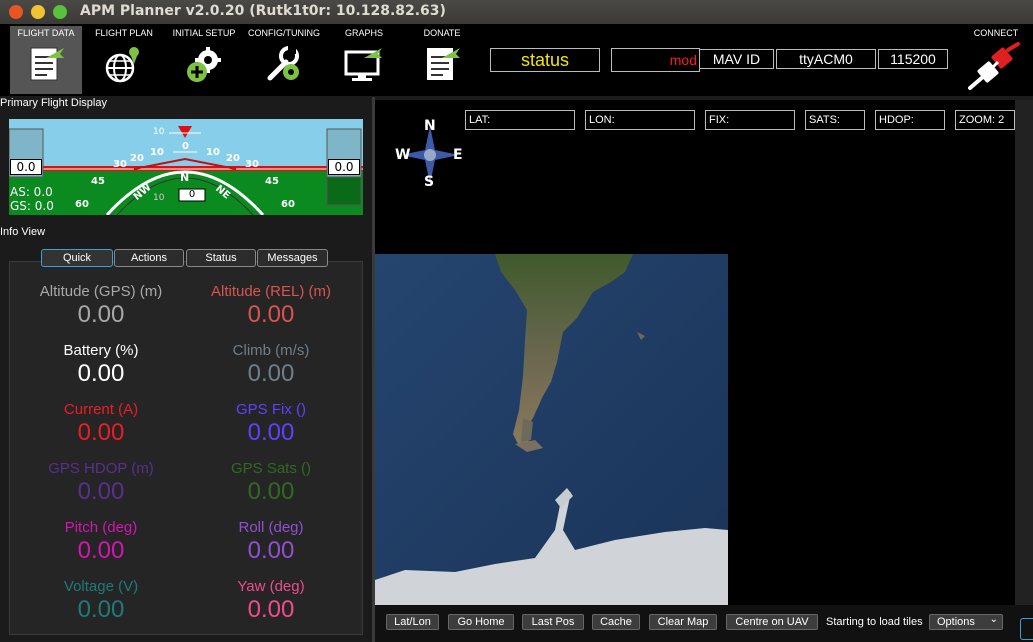 The width and height of the screenshot is (1033, 642). Describe the element at coordinates (60, 12) in the screenshot. I see `window-maximize-button` at that location.